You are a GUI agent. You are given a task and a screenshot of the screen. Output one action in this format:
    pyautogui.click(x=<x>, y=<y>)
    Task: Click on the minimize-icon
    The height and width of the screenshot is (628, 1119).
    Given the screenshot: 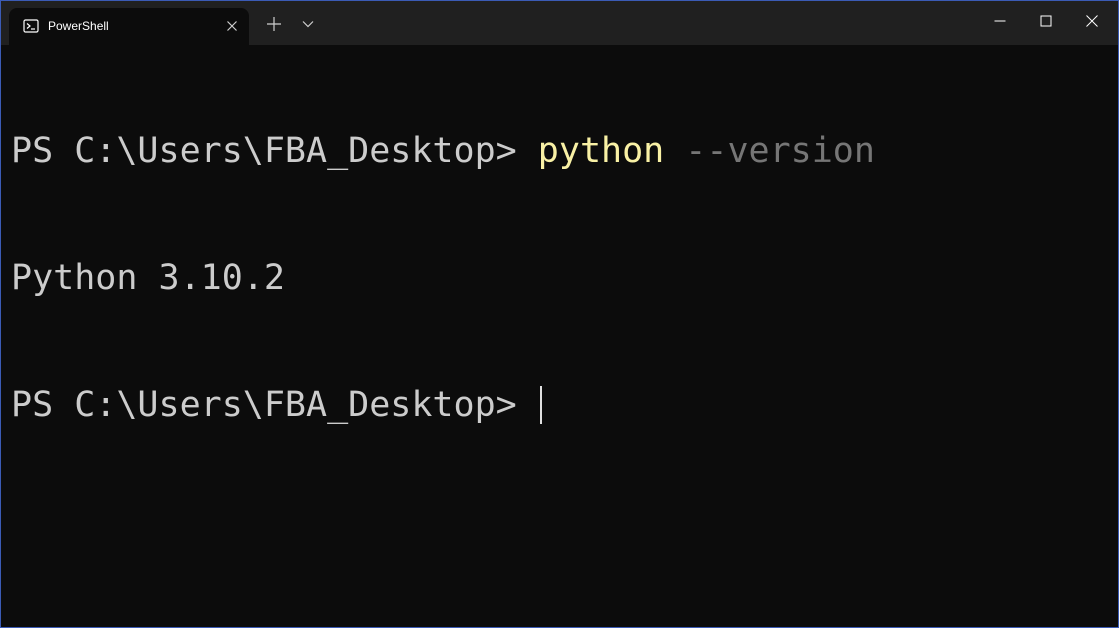 What is the action you would take?
    pyautogui.click(x=1000, y=21)
    